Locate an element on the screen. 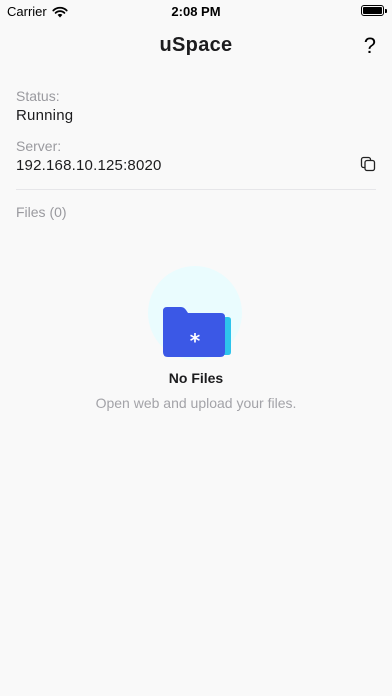 The height and width of the screenshot is (696, 392). server-label: Server: is located at coordinates (39, 146).